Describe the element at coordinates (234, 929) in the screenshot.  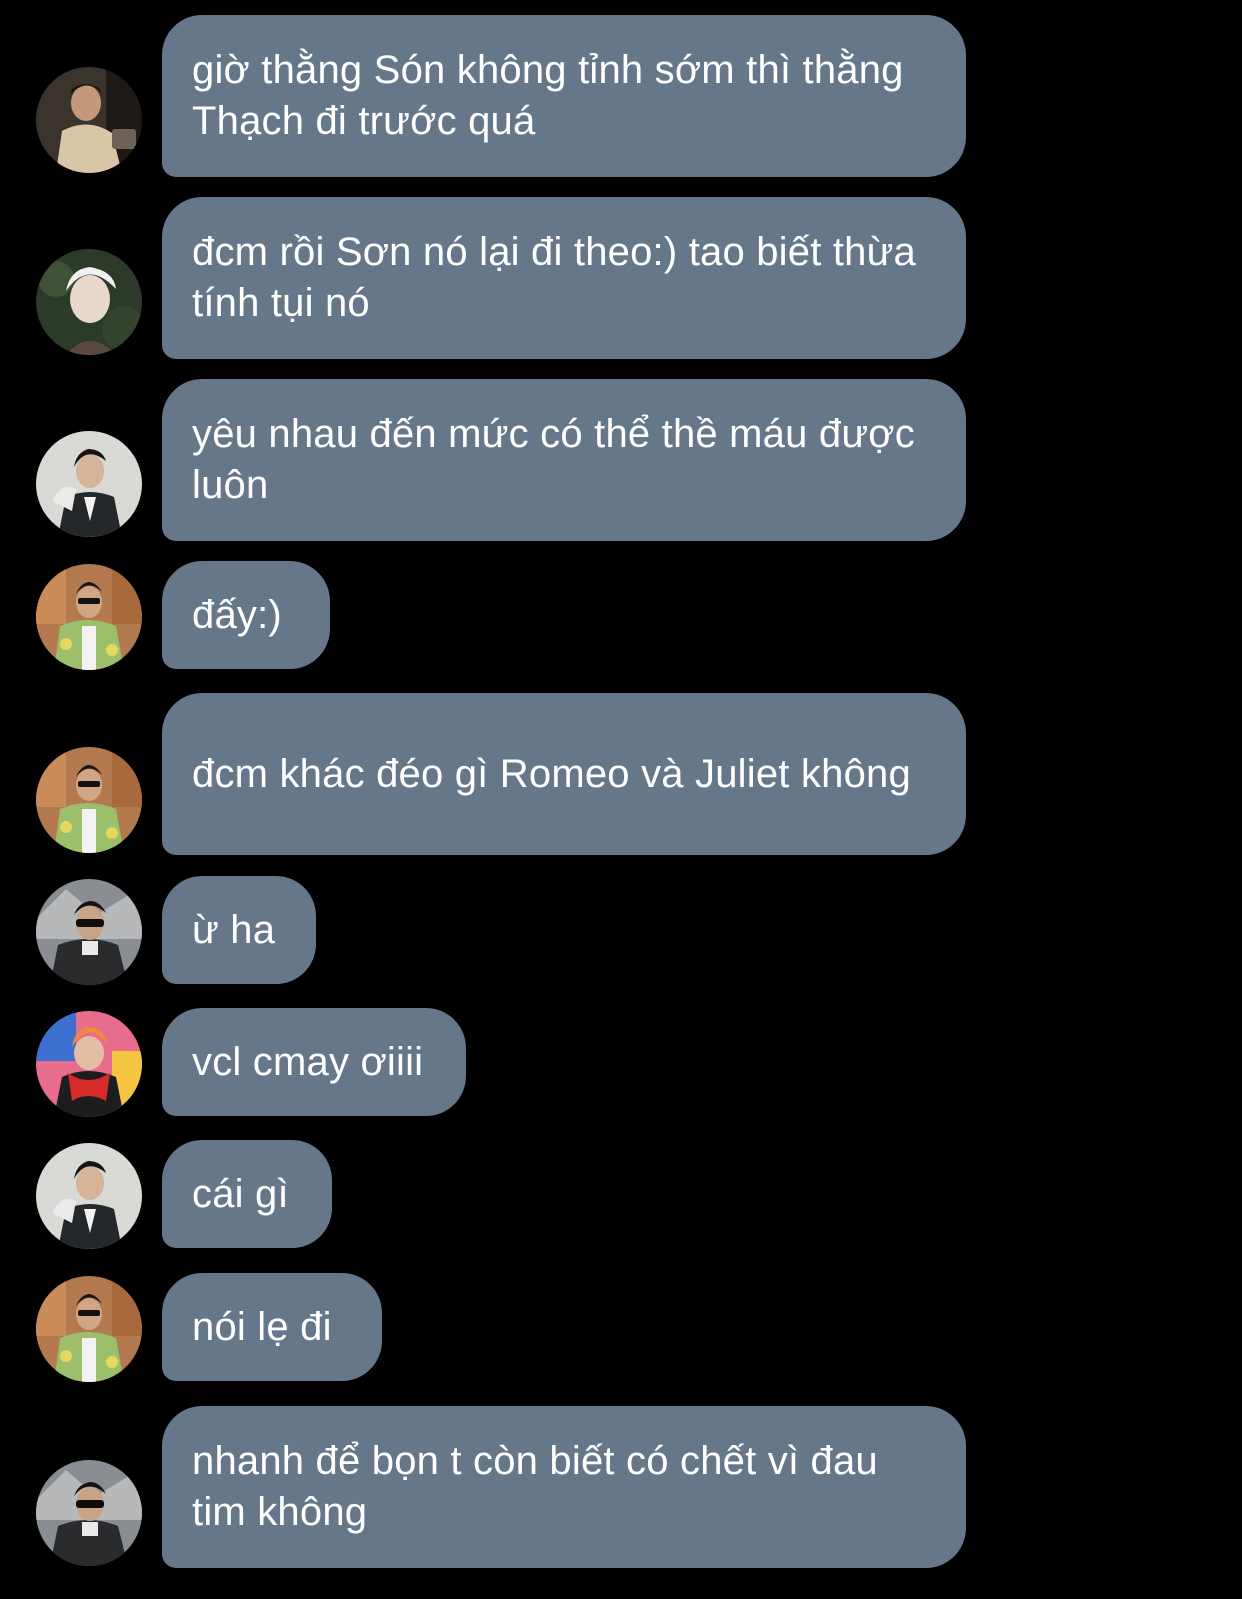
I see `message-text: ừ ha` at that location.